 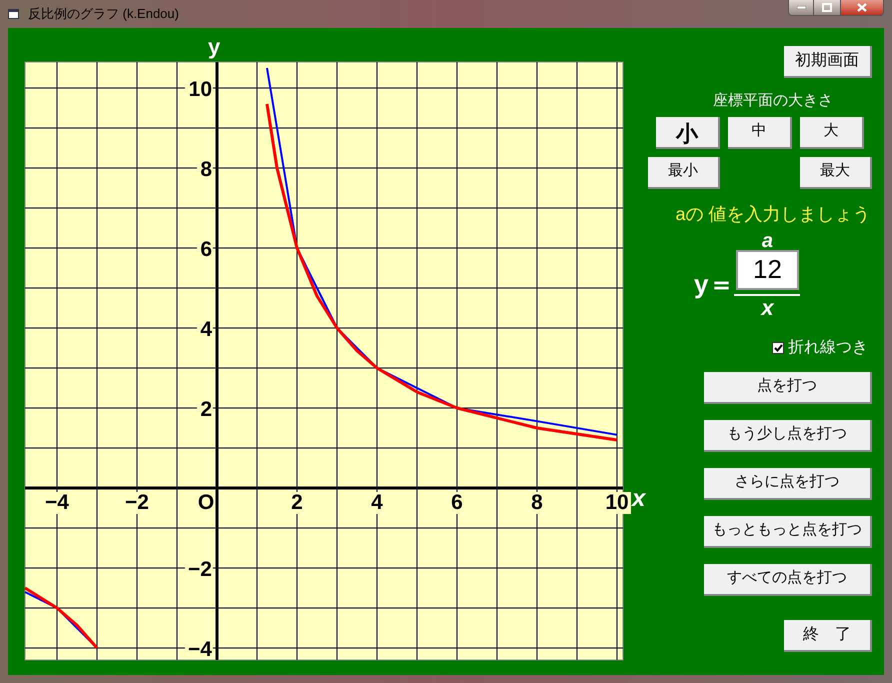 I want to click on polyline-checkbox, so click(x=778, y=348).